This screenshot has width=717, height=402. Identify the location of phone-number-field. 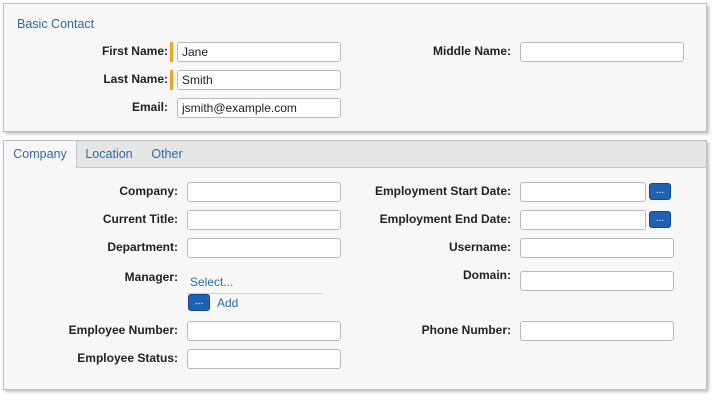
(597, 331).